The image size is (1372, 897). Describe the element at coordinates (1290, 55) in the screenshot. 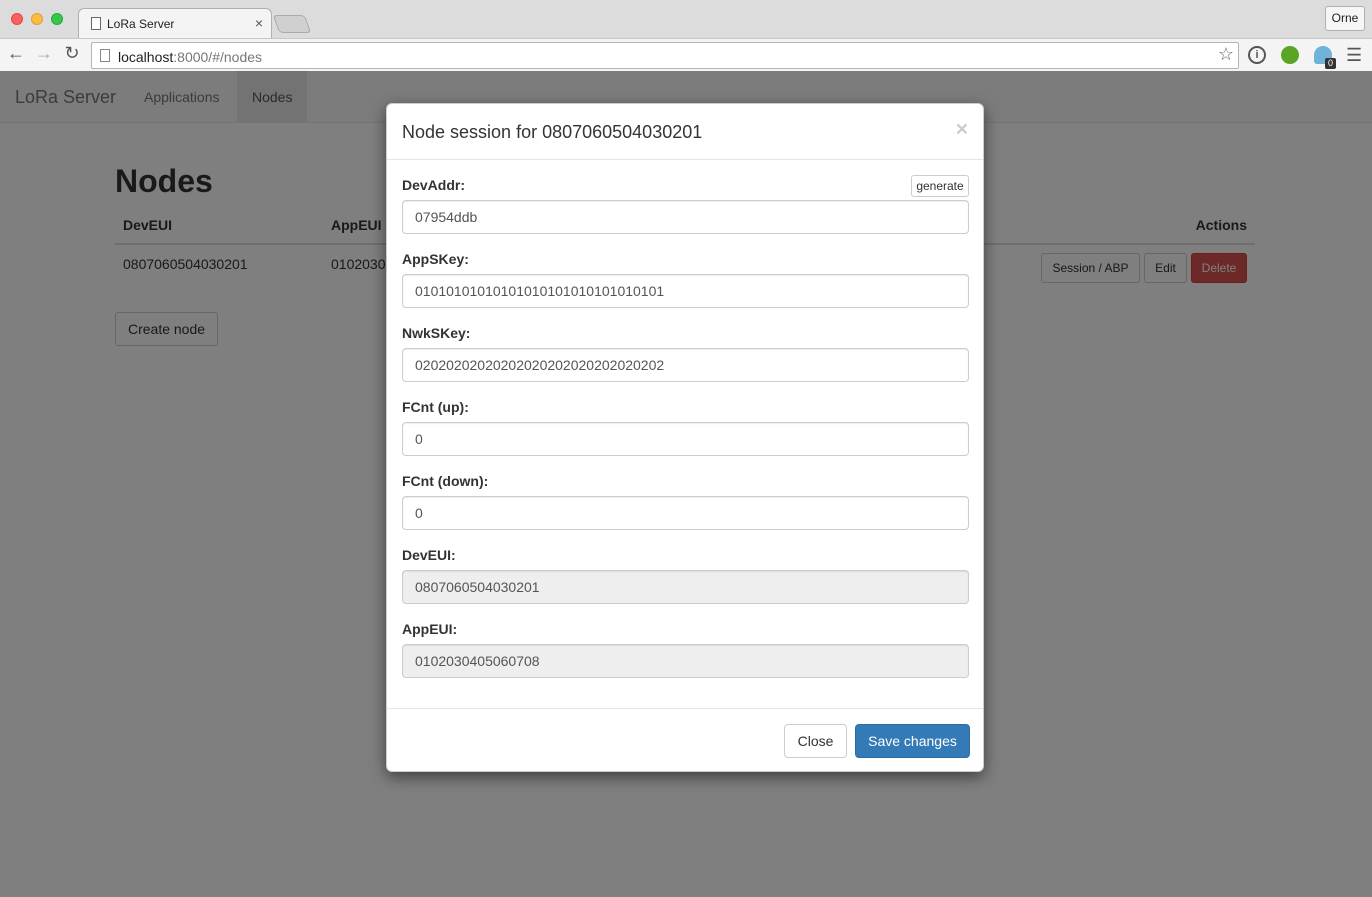

I see `evernote-extension-icon` at that location.